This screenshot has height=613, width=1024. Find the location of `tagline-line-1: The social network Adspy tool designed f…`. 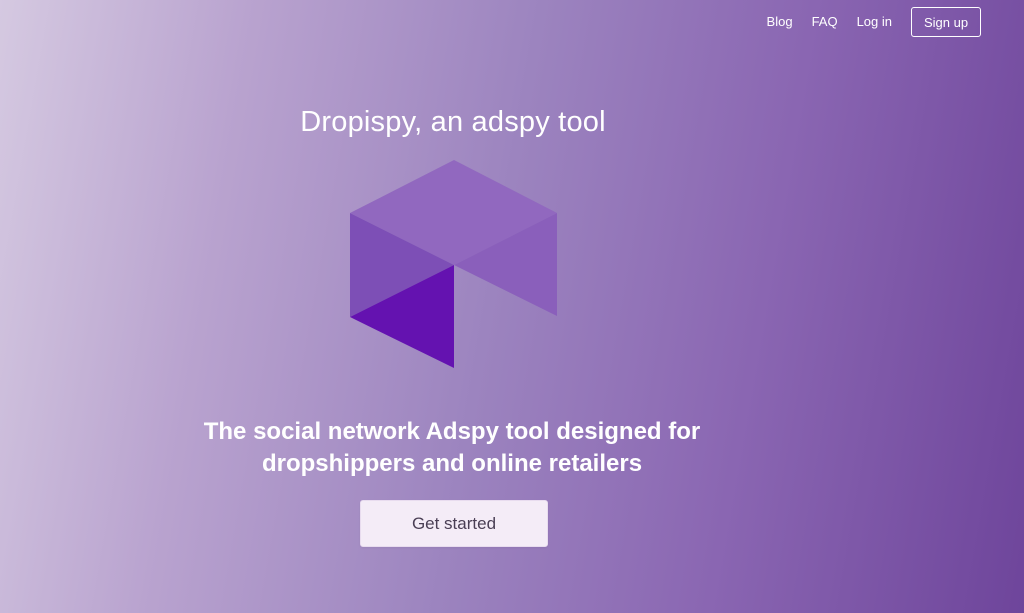

tagline-line-1: The social network Adspy tool designed f… is located at coordinates (452, 431).